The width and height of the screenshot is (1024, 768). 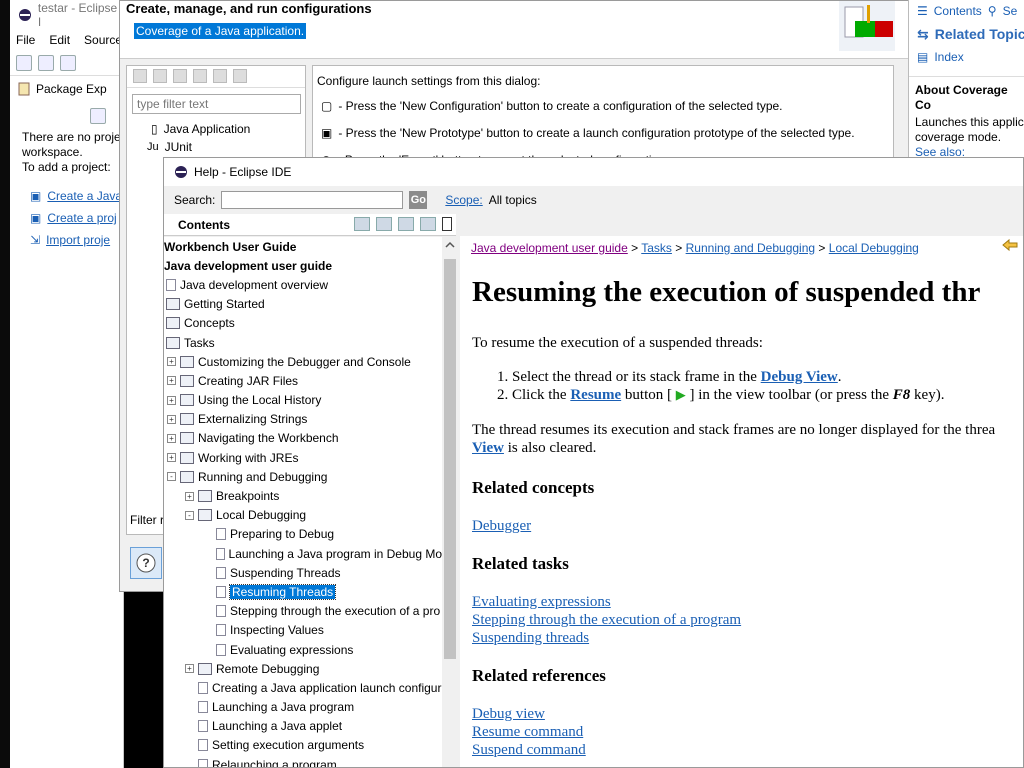 I want to click on toc-item: + Creating JAR Files, so click(x=303, y=380).